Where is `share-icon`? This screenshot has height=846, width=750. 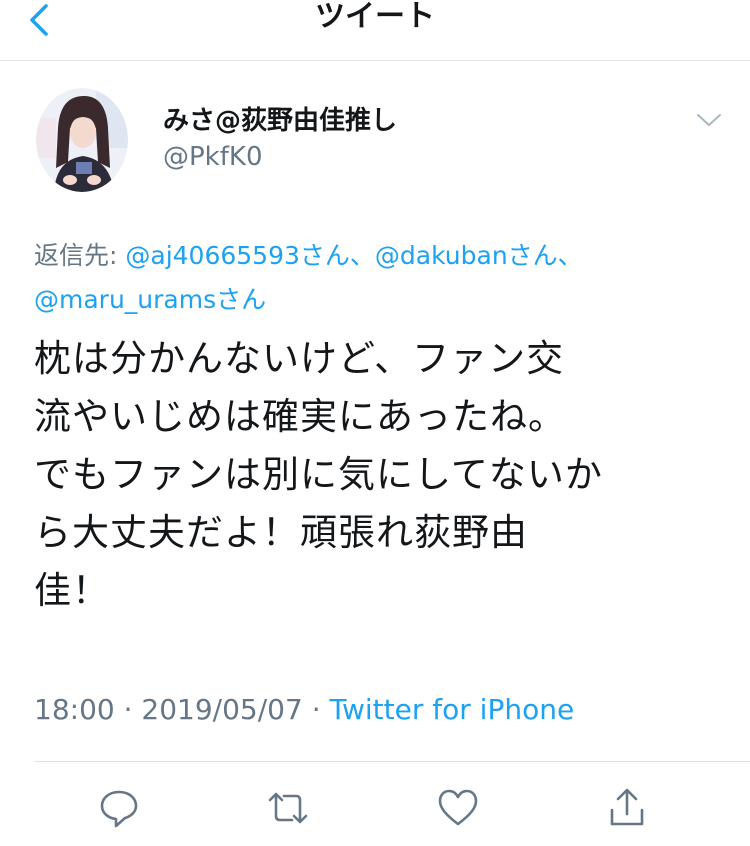 share-icon is located at coordinates (627, 808).